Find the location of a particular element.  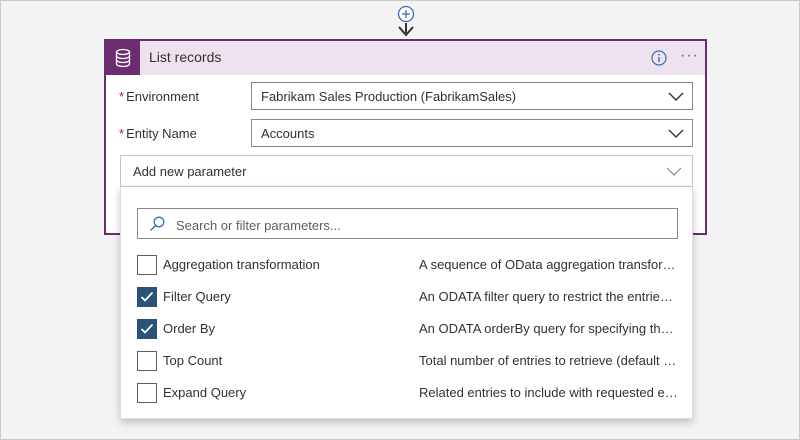

entity-name-label: * Entity Name is located at coordinates (158, 133).